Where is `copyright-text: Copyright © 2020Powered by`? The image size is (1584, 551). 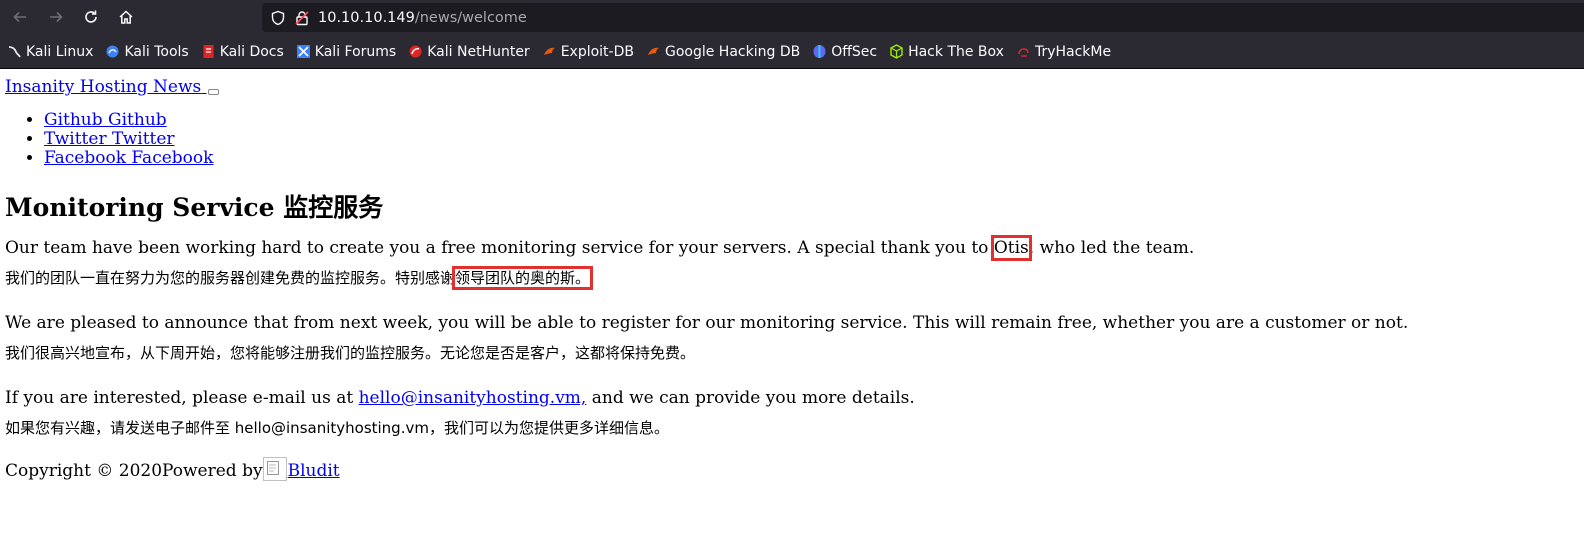
copyright-text: Copyright © 2020Powered by is located at coordinates (134, 471).